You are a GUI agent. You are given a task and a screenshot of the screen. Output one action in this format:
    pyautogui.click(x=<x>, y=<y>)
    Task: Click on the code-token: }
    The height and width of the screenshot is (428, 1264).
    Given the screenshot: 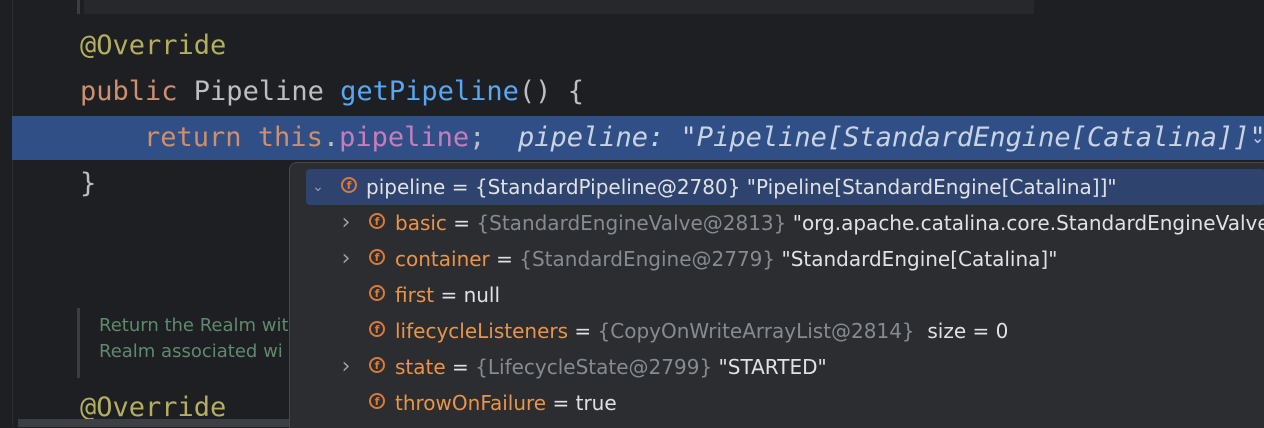 What is the action you would take?
    pyautogui.click(x=88, y=183)
    